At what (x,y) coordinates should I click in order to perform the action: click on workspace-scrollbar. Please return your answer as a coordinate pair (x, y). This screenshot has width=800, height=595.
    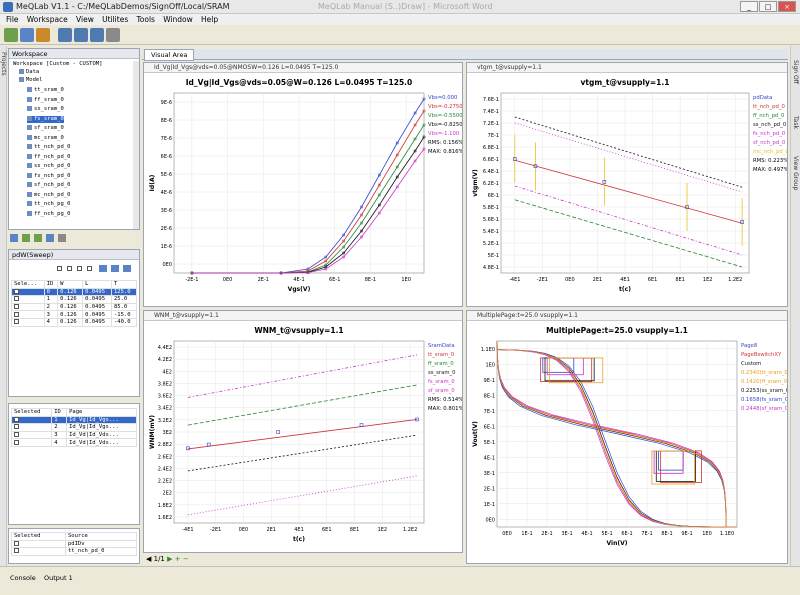
    Looking at the image, I should click on (136, 145).